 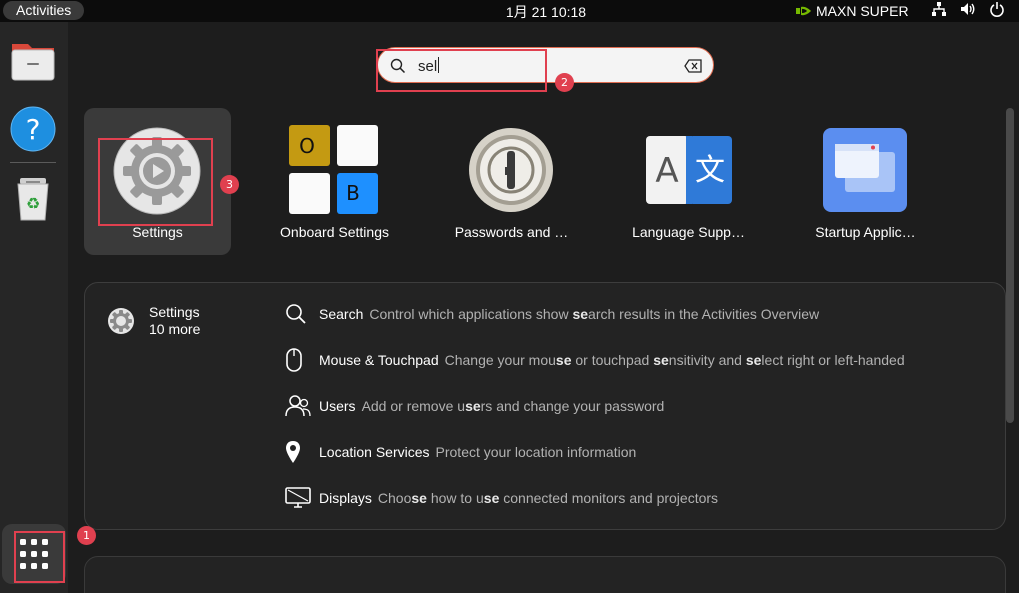 What do you see at coordinates (710, 170) in the screenshot?
I see `glyph-zh: 文` at bounding box center [710, 170].